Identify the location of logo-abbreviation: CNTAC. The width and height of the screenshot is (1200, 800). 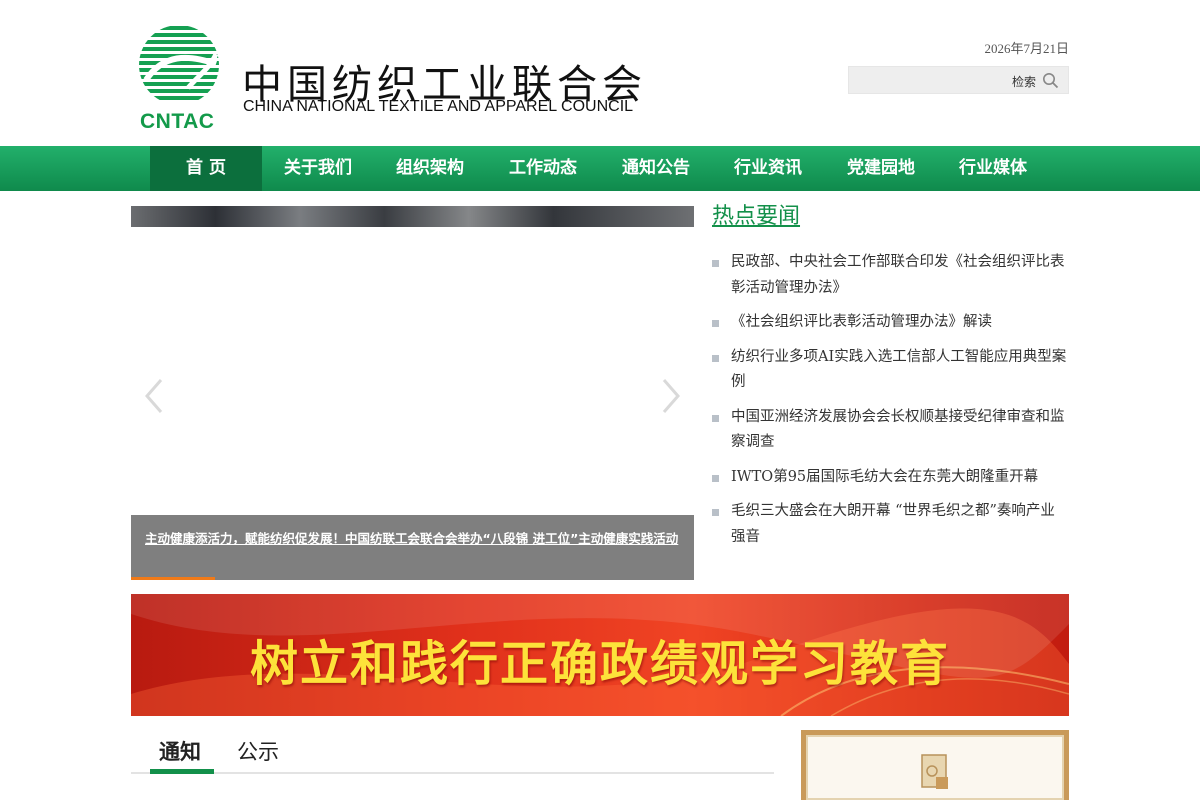
(177, 122).